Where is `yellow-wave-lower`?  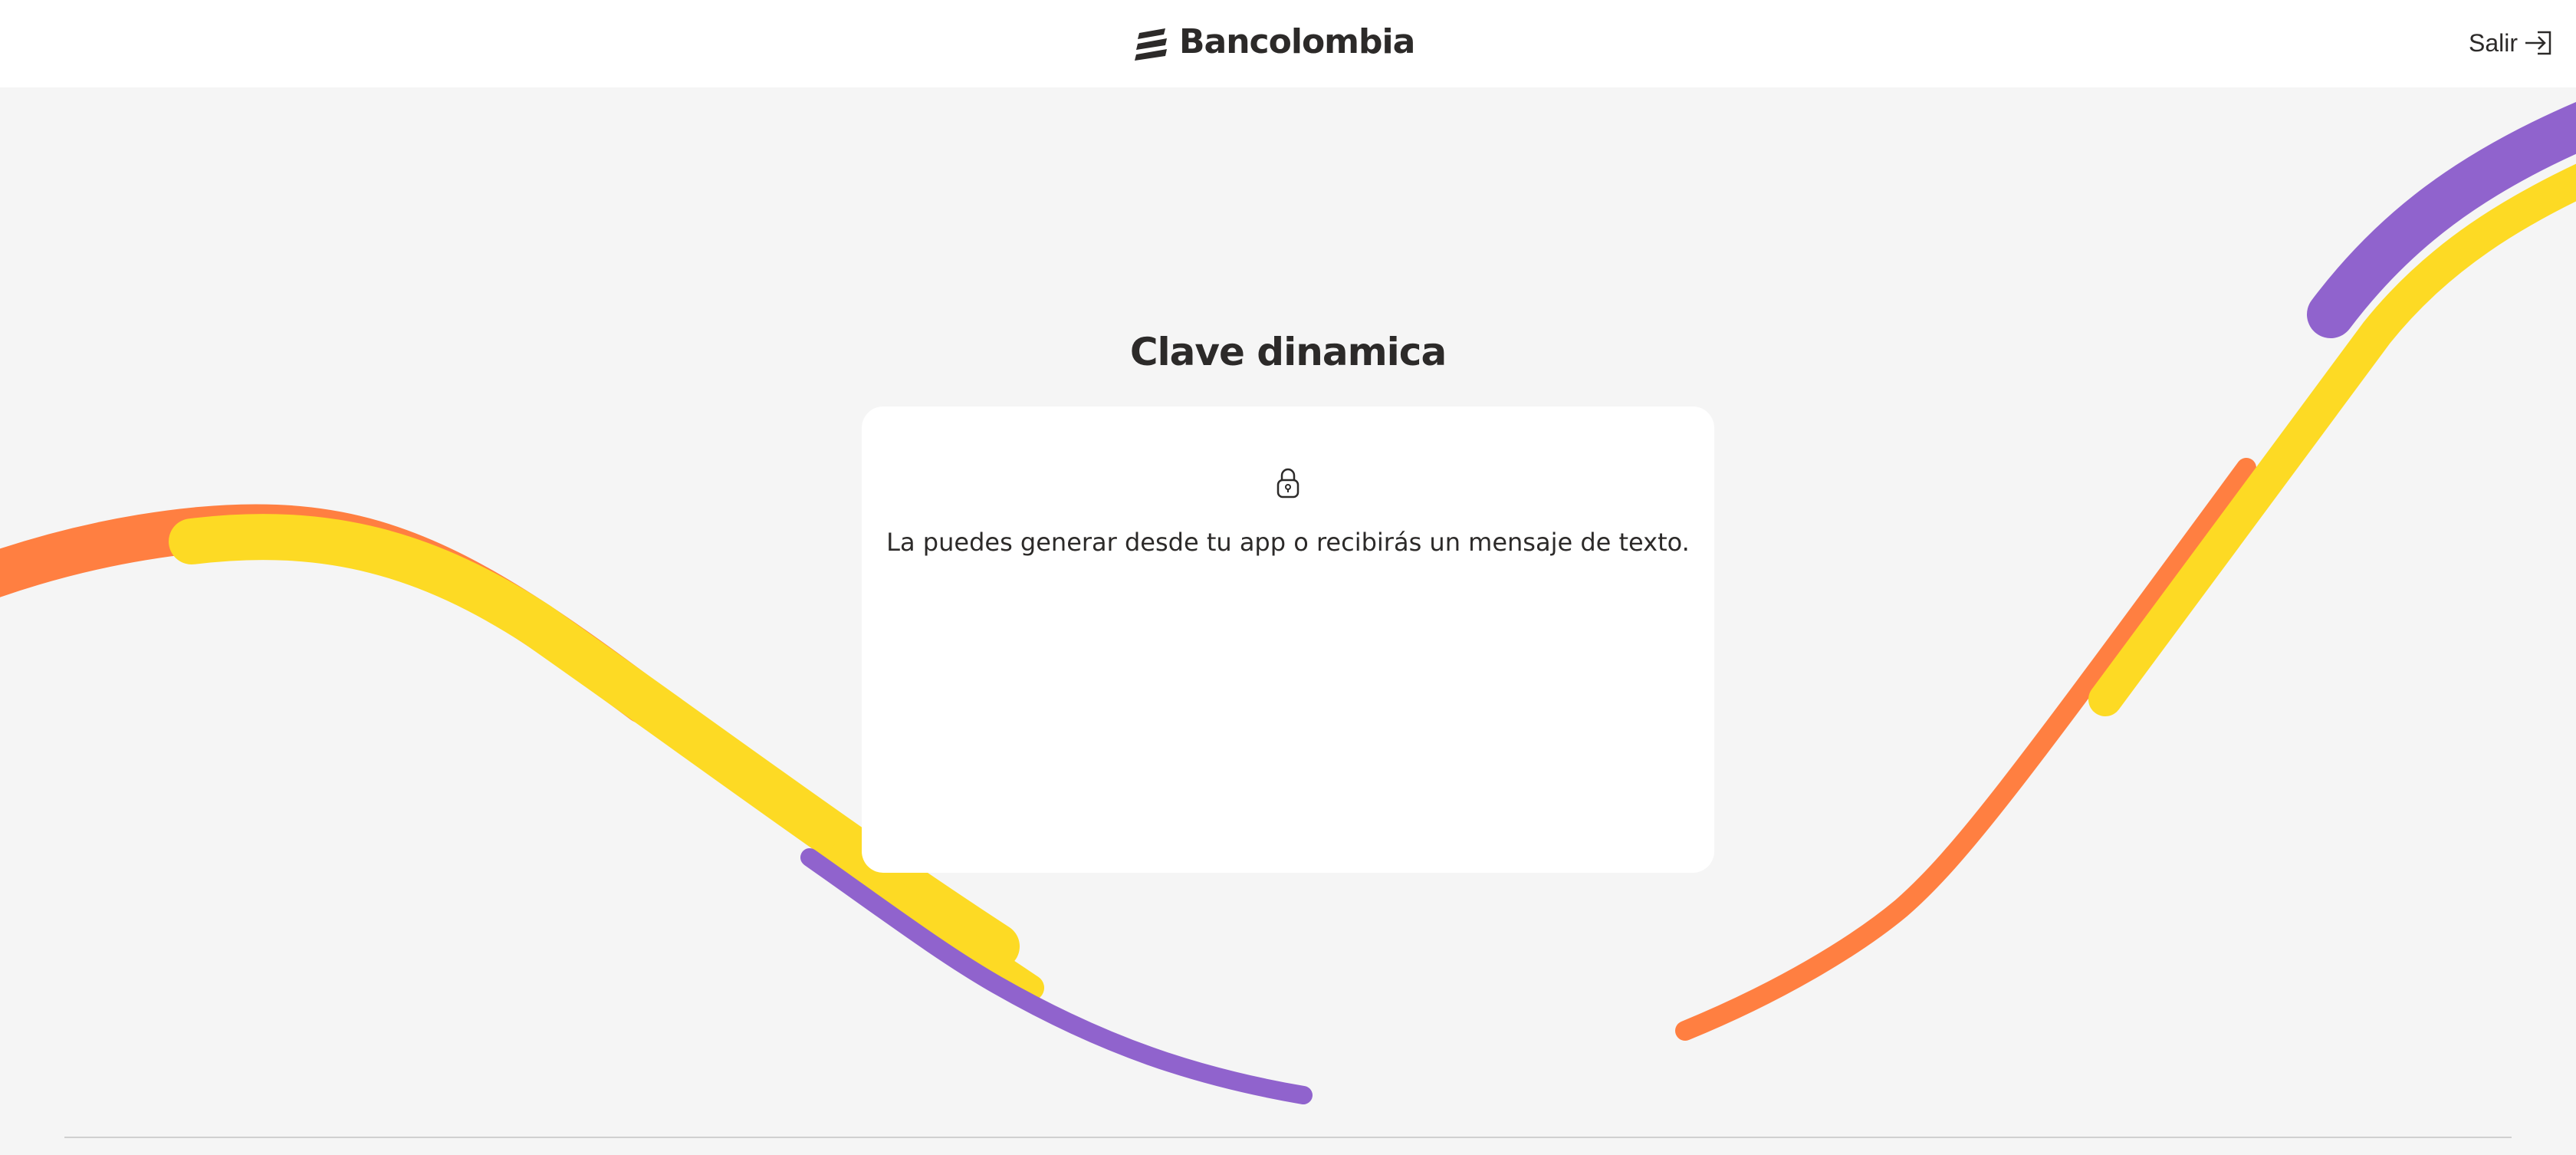
yellow-wave-lower is located at coordinates (937, 921).